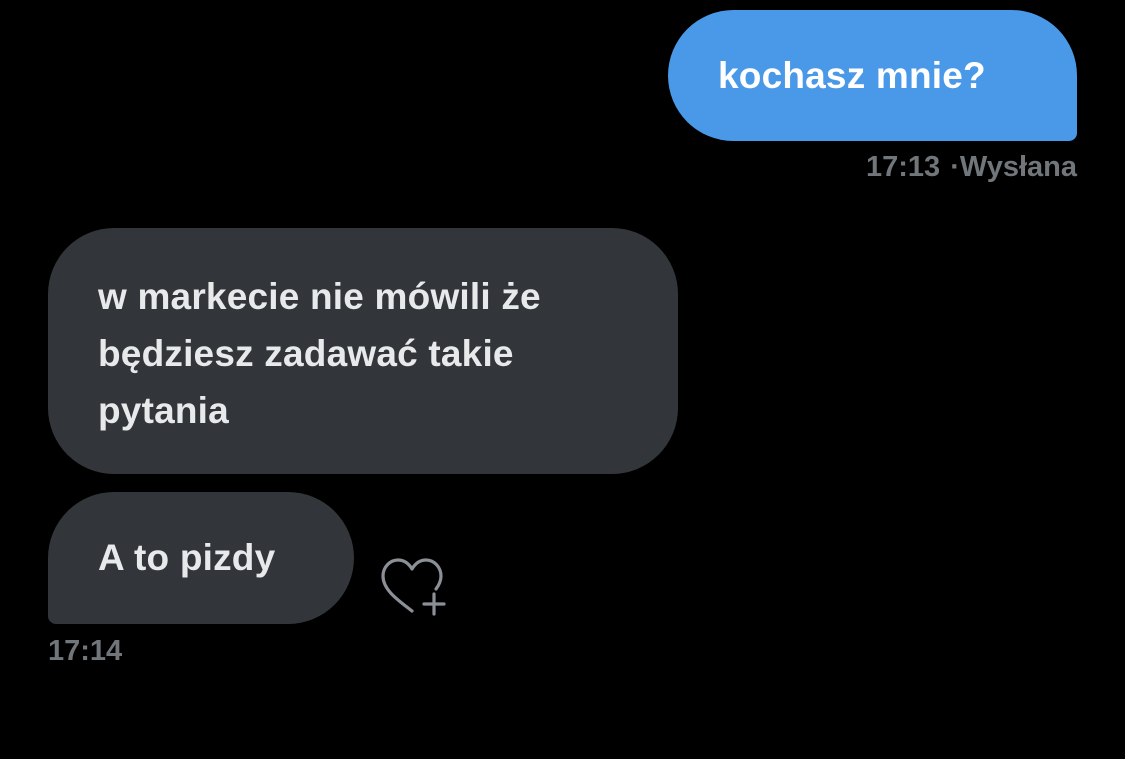  I want to click on message-text: kochasz mnie?, so click(852, 75).